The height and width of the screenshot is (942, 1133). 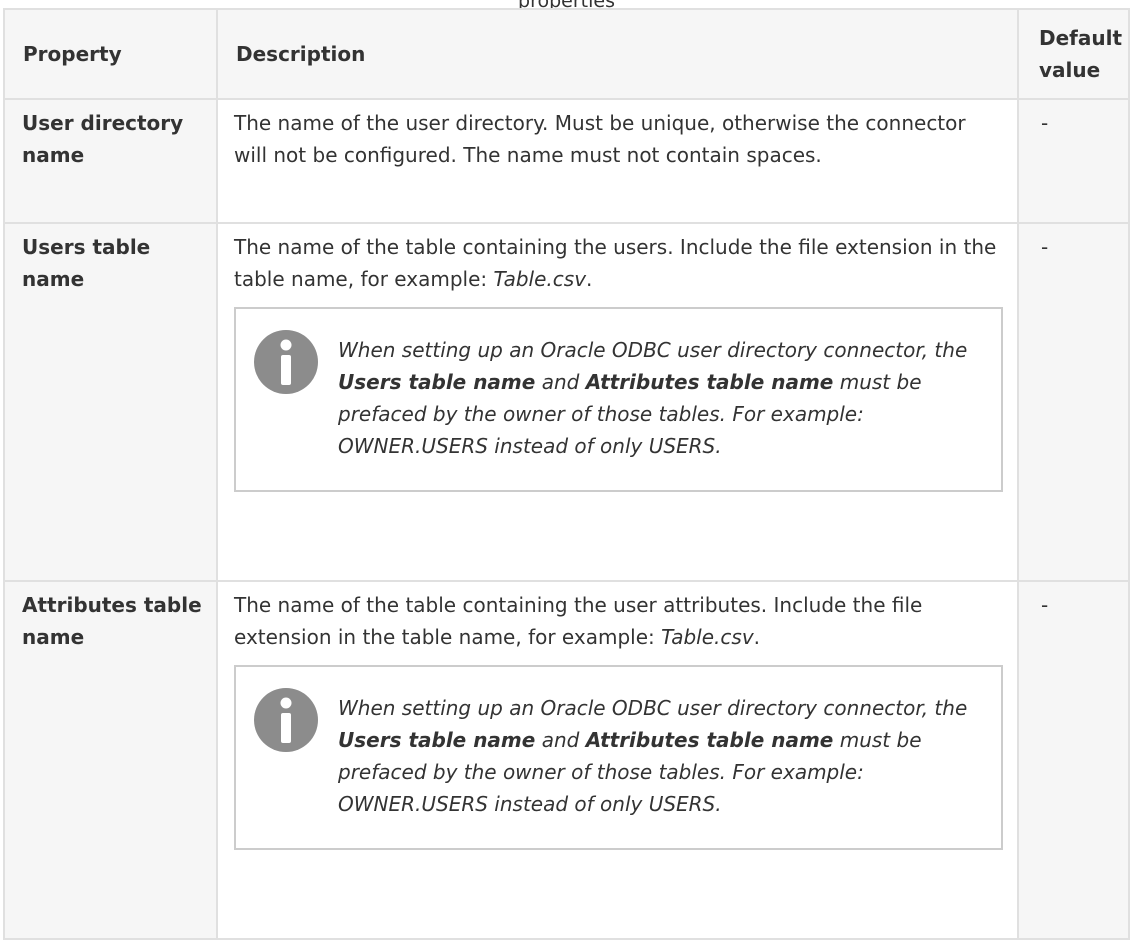 What do you see at coordinates (110, 402) in the screenshot?
I see `property-name: Users table name` at bounding box center [110, 402].